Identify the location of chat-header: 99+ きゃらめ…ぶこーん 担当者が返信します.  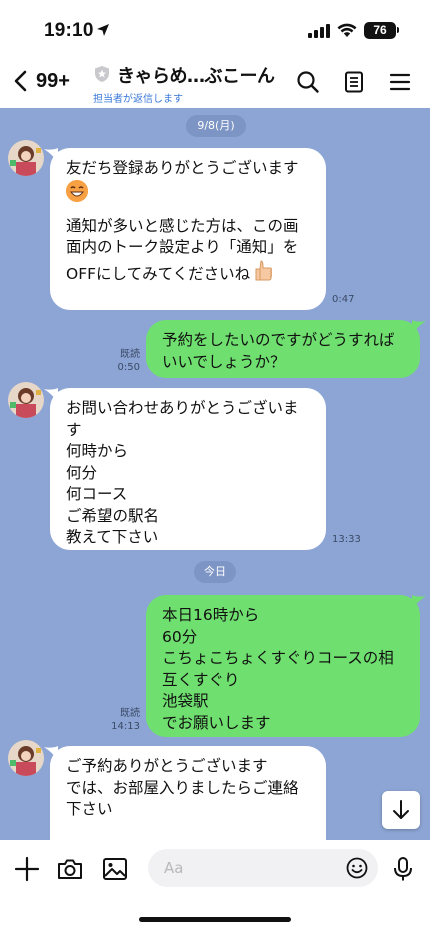
(215, 83).